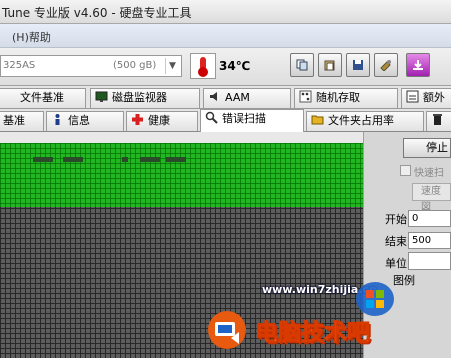 This screenshot has width=451, height=358. I want to click on tab-disk-monitor: 磁盘监视器, so click(145, 98).